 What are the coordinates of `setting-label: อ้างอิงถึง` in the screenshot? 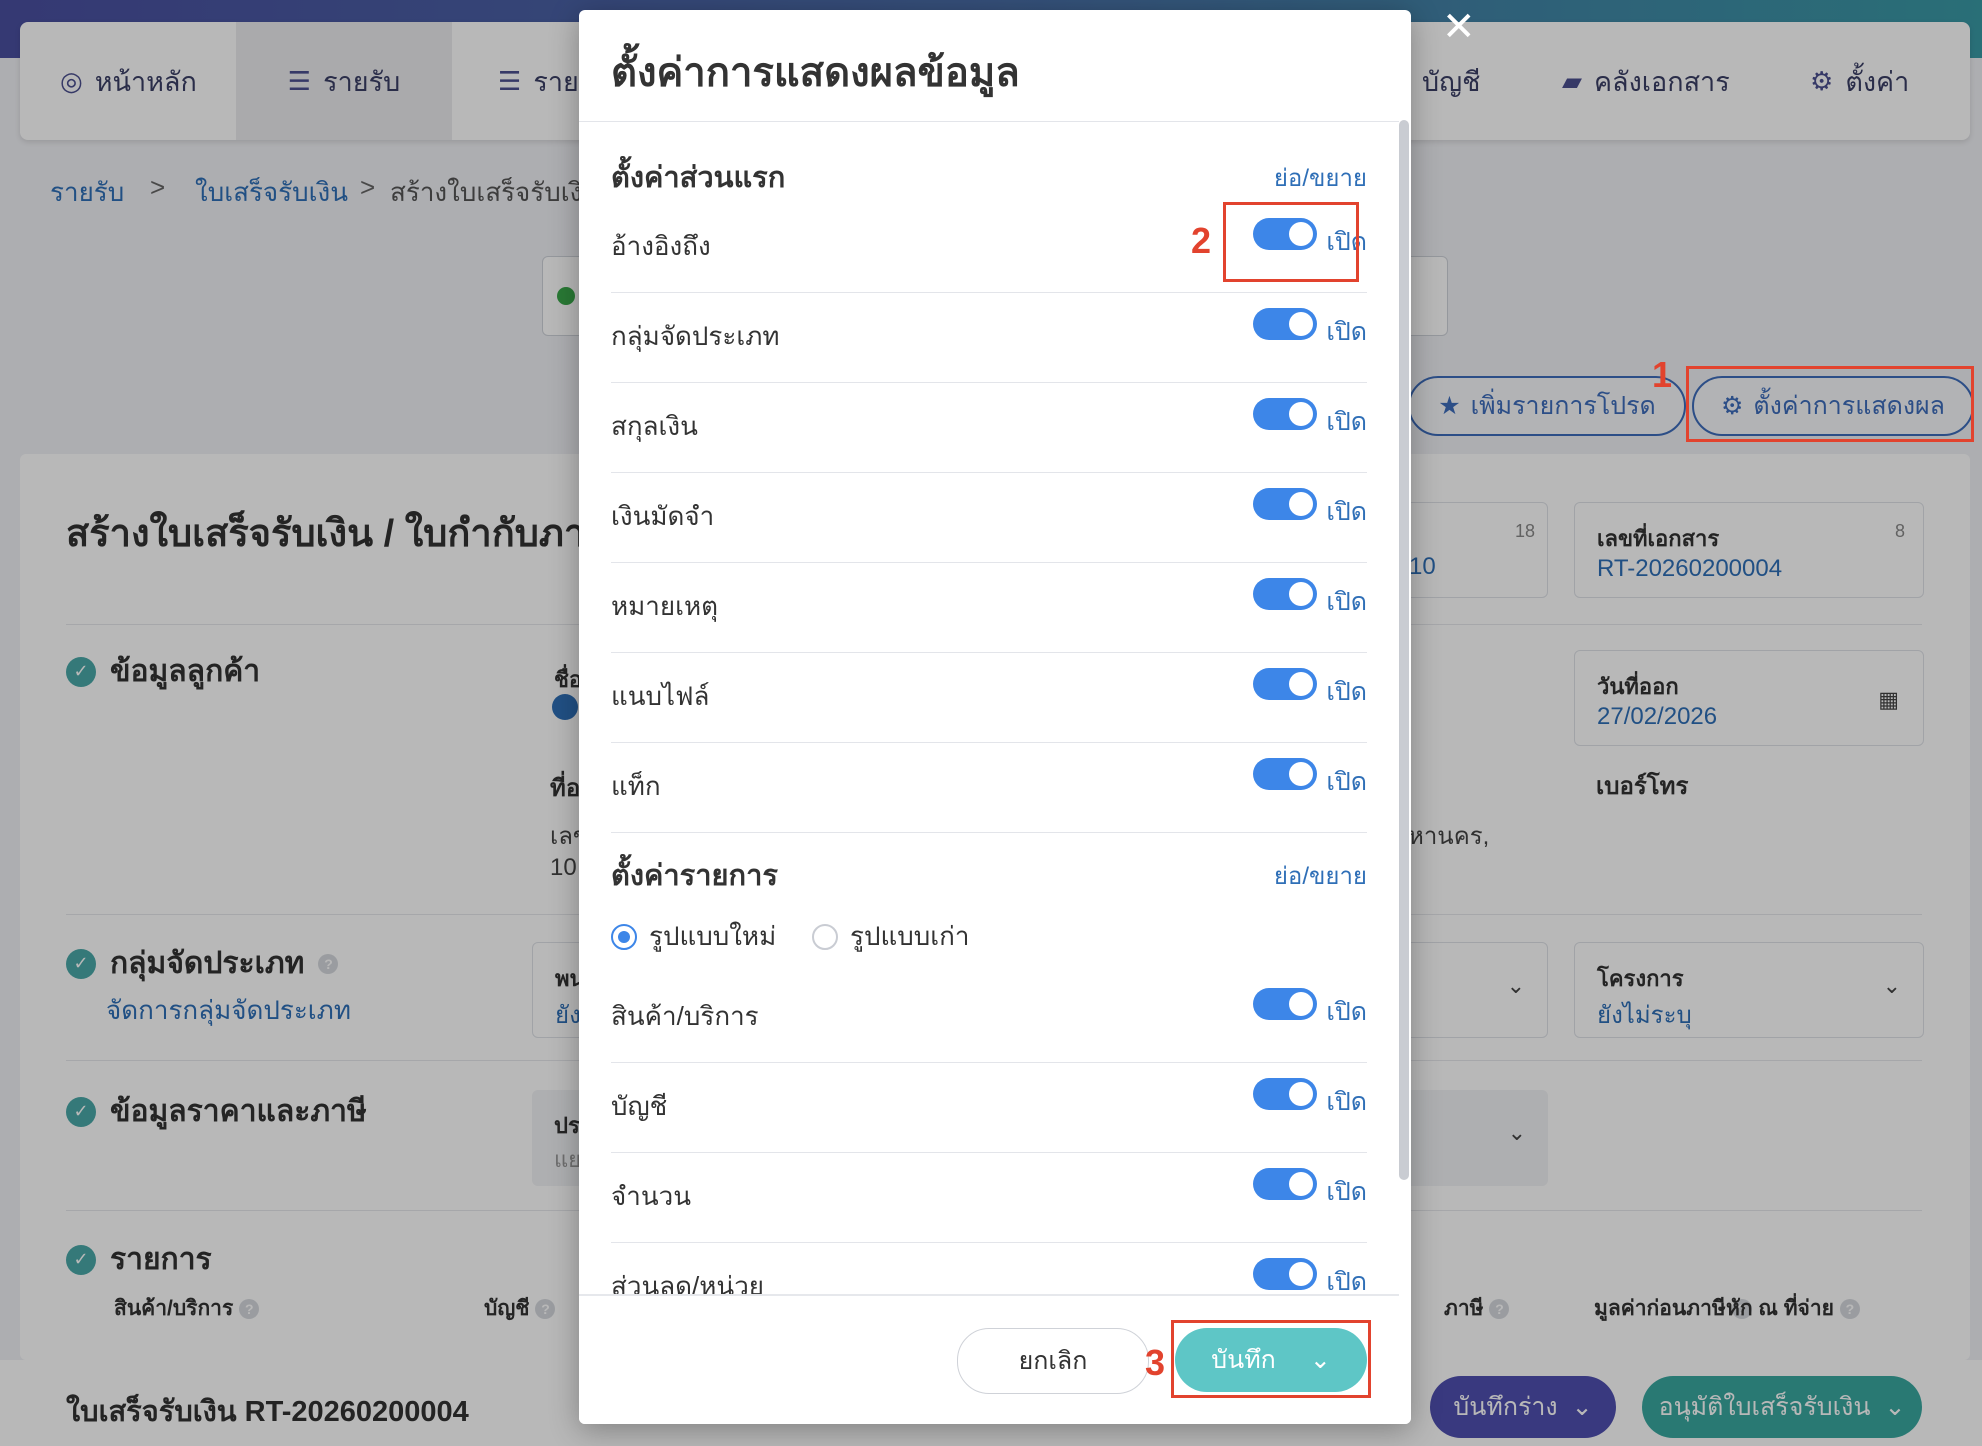 It's located at (661, 246).